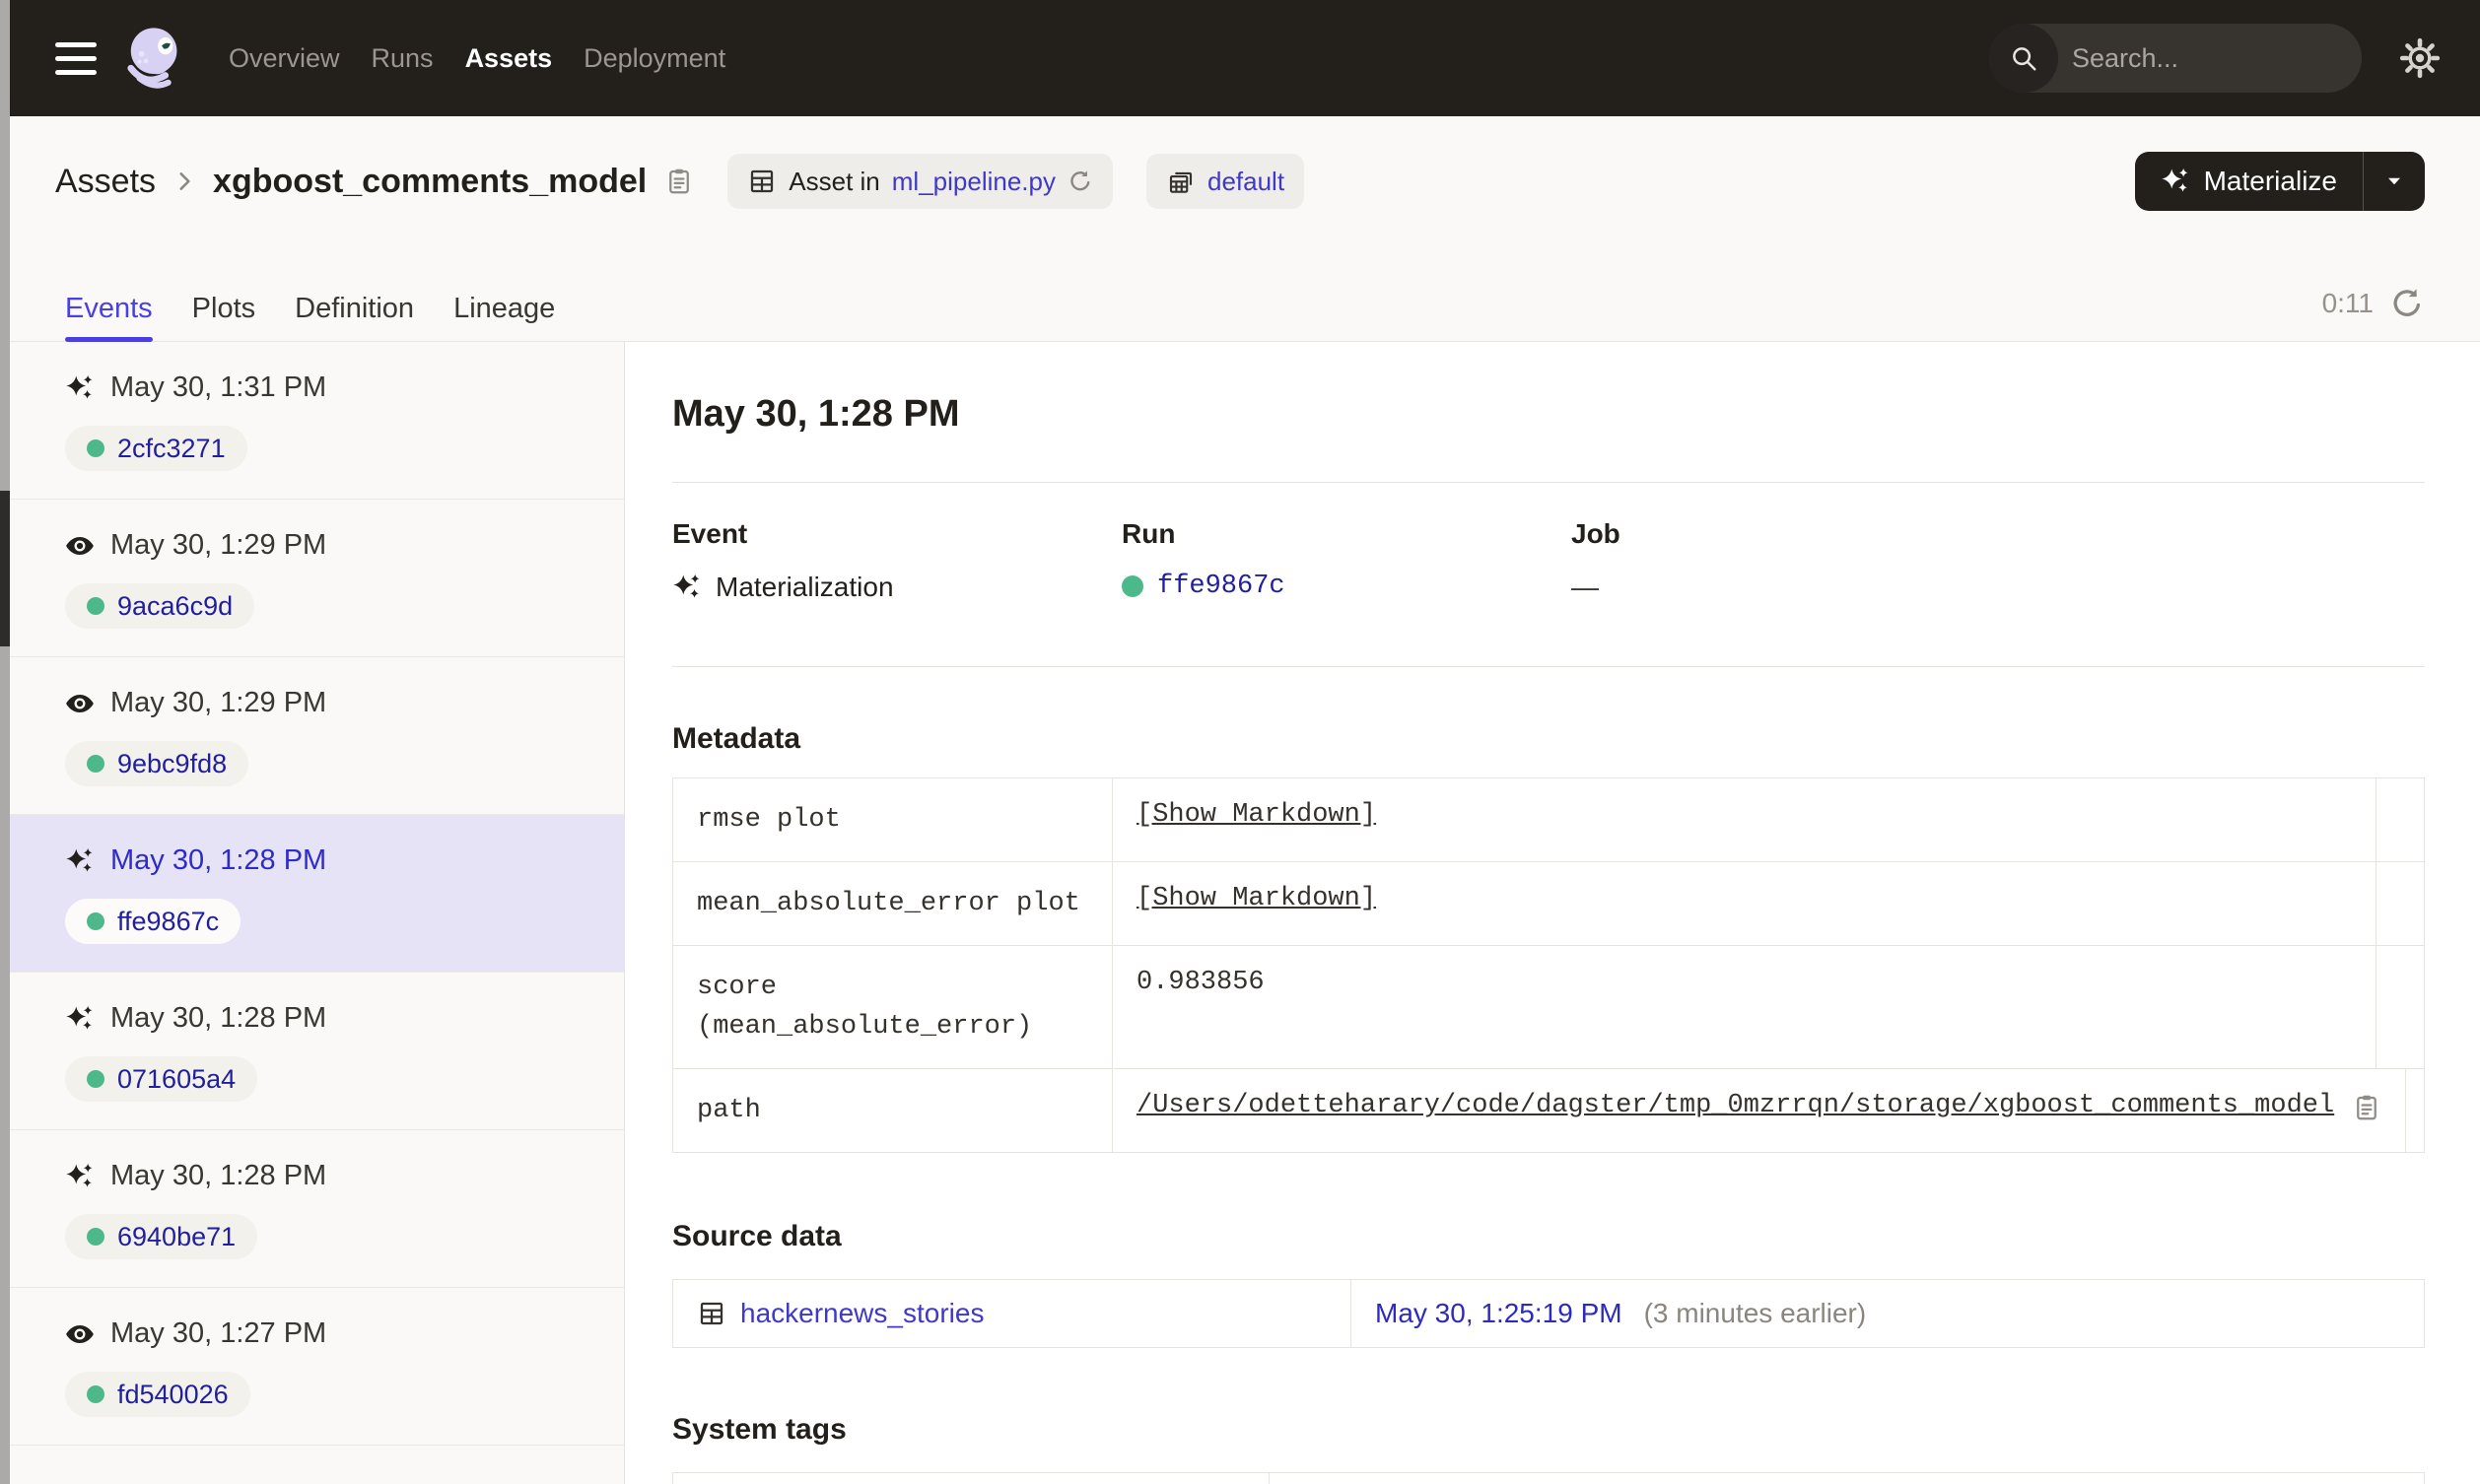 This screenshot has width=2480, height=1484. Describe the element at coordinates (284, 58) in the screenshot. I see `nav-overview: Overview` at that location.